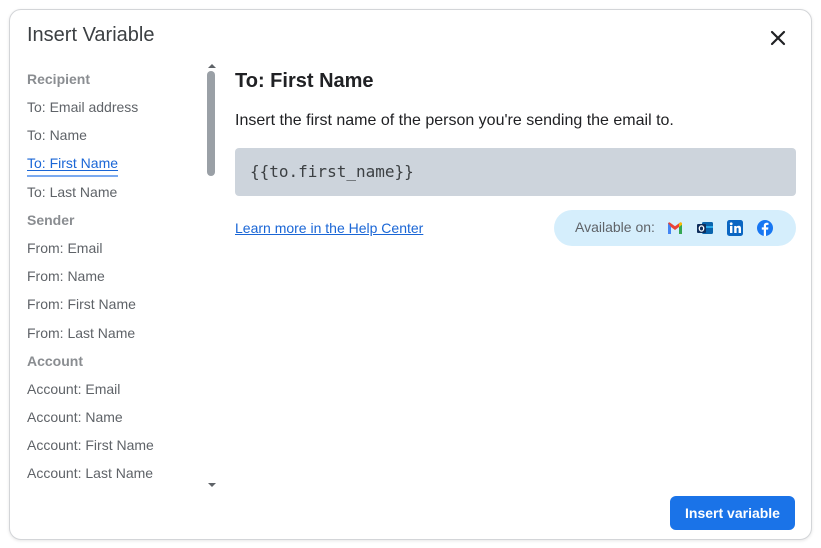 The width and height of the screenshot is (821, 548). What do you see at coordinates (212, 66) in the screenshot?
I see `caret-up-icon` at bounding box center [212, 66].